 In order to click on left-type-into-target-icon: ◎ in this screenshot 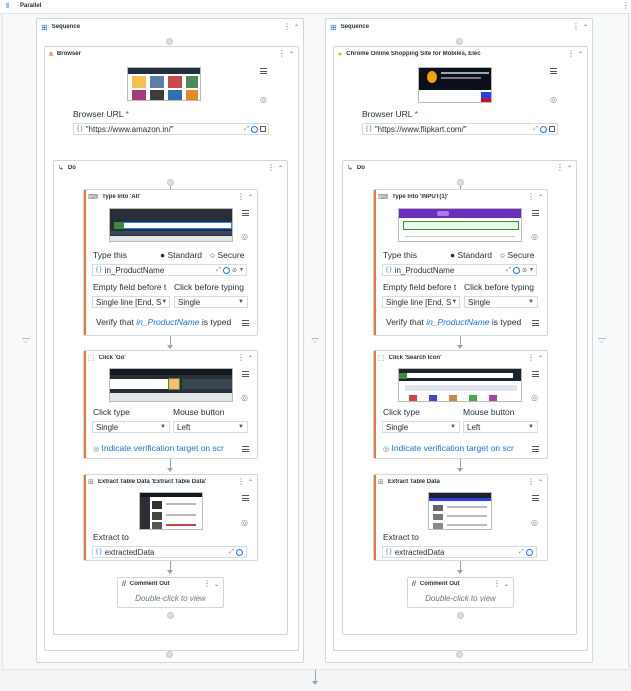, I will do `click(244, 236)`.